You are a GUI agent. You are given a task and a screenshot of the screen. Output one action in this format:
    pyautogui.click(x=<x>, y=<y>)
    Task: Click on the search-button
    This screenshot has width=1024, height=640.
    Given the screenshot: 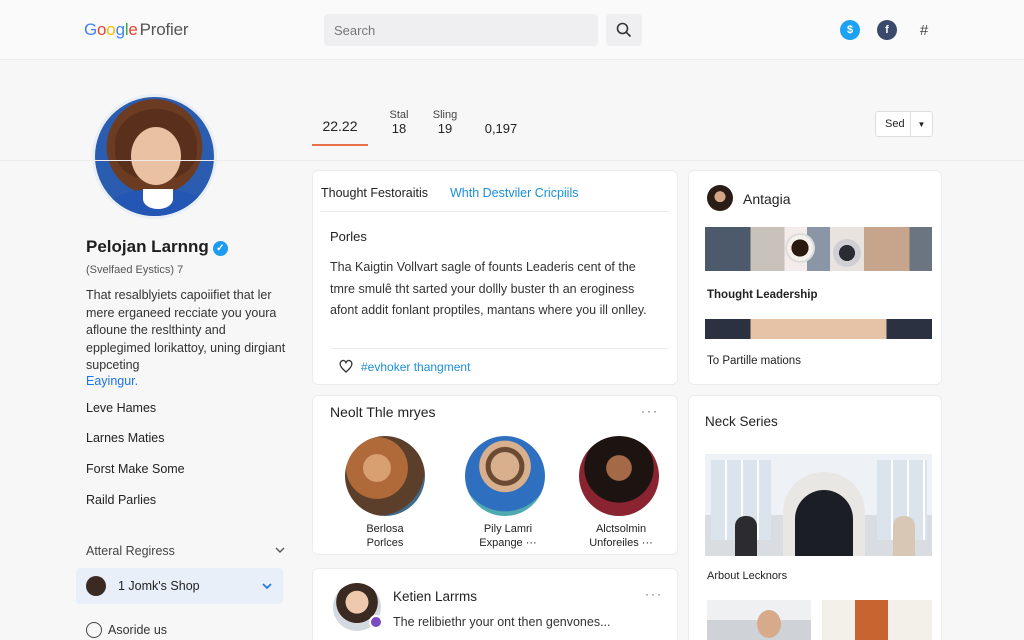 What is the action you would take?
    pyautogui.click(x=624, y=30)
    